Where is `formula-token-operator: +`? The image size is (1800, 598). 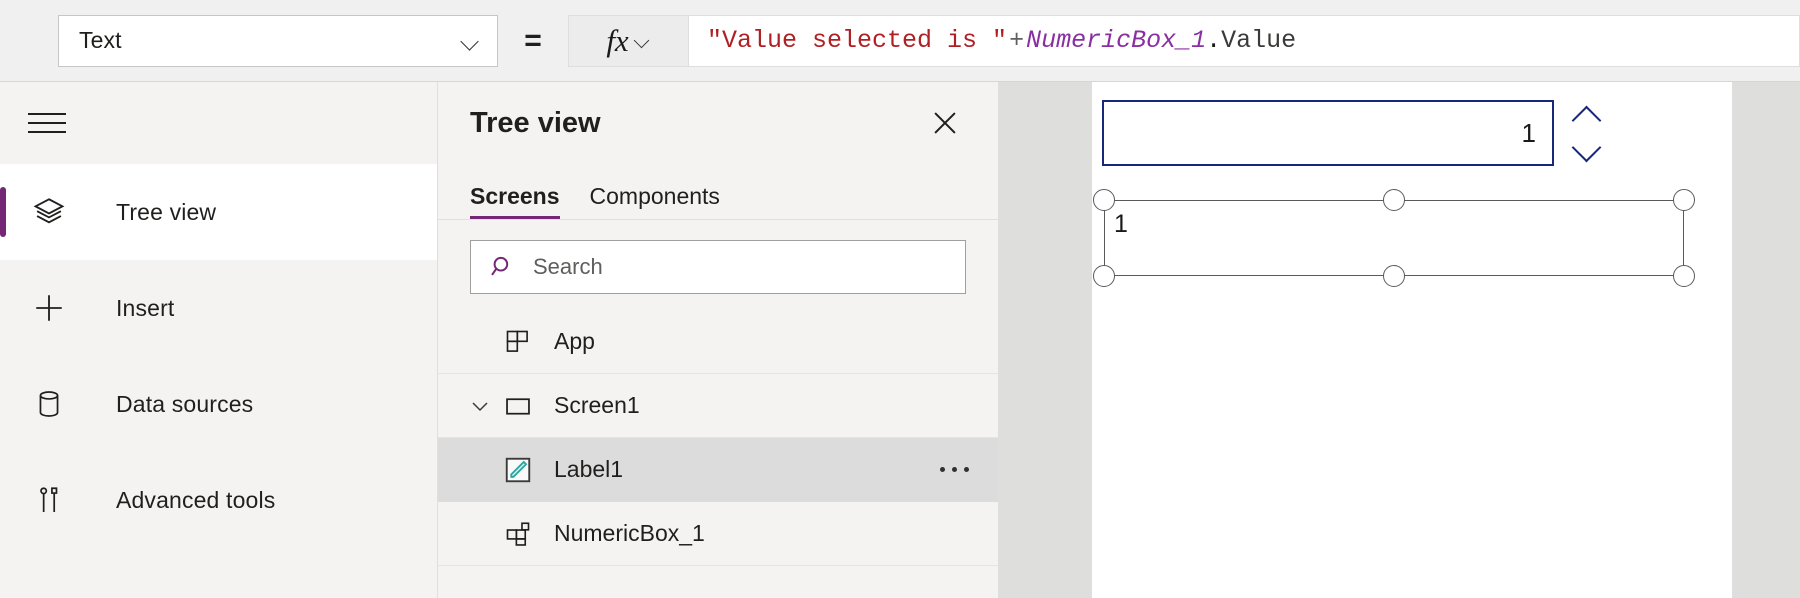 formula-token-operator: + is located at coordinates (1017, 40).